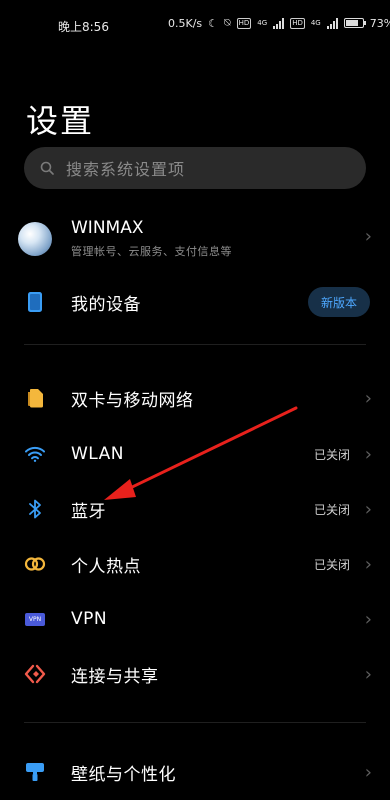 The height and width of the screenshot is (800, 390). I want to click on status-icons: 0.5K/s ☾ ⍉ HD 4G HD 4G 73%, so click(279, 23).